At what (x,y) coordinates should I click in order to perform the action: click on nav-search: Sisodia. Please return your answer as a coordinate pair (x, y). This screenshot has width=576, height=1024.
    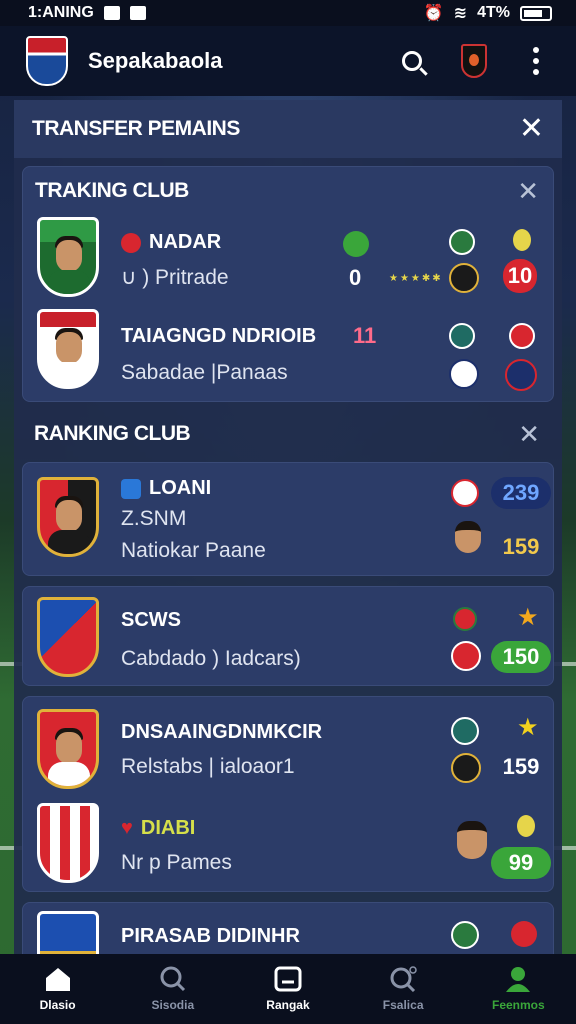
    Looking at the image, I should click on (173, 989).